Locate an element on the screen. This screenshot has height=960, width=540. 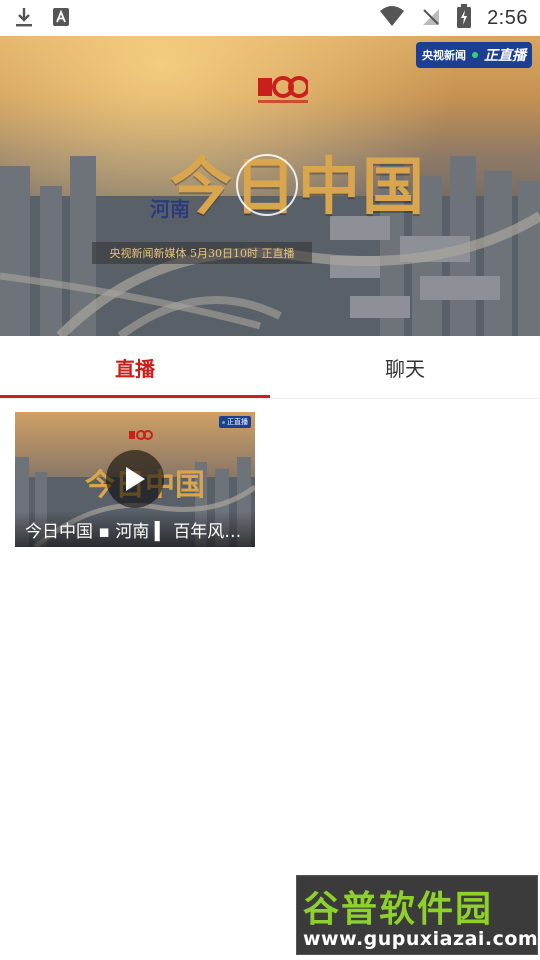
tab-bar: 直播 聊天 is located at coordinates (270, 367).